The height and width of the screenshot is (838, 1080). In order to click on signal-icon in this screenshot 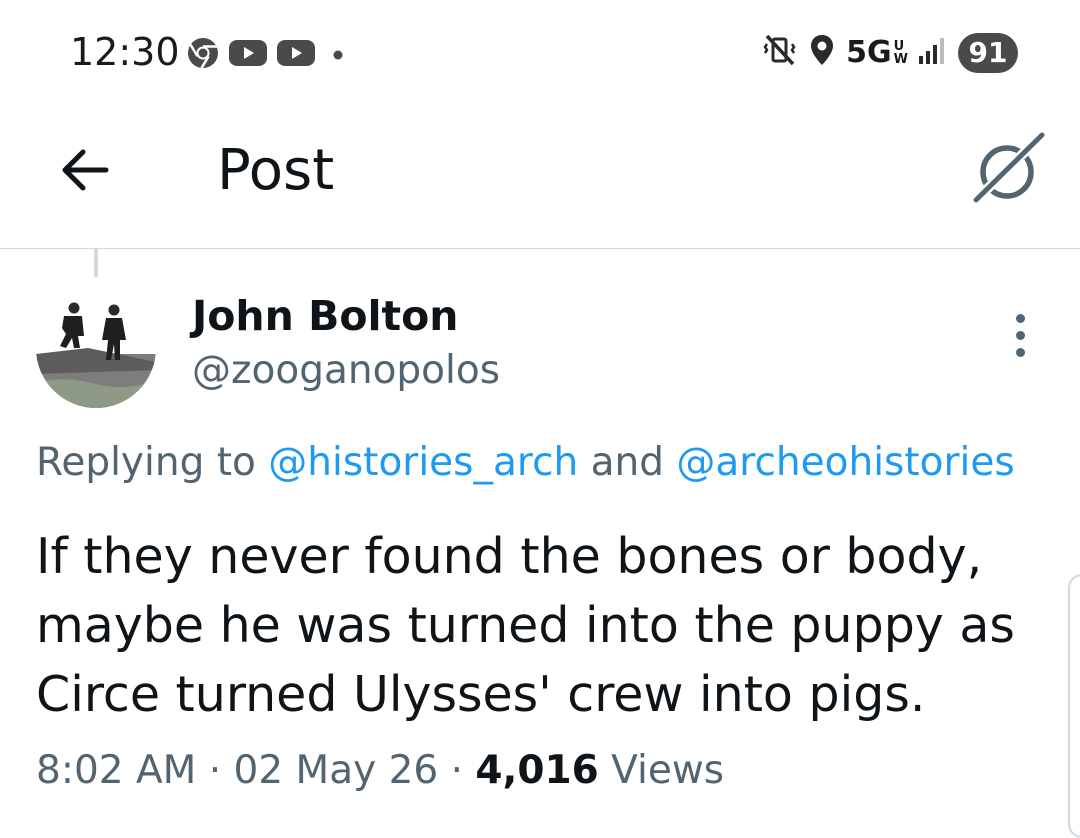, I will do `click(933, 52)`.